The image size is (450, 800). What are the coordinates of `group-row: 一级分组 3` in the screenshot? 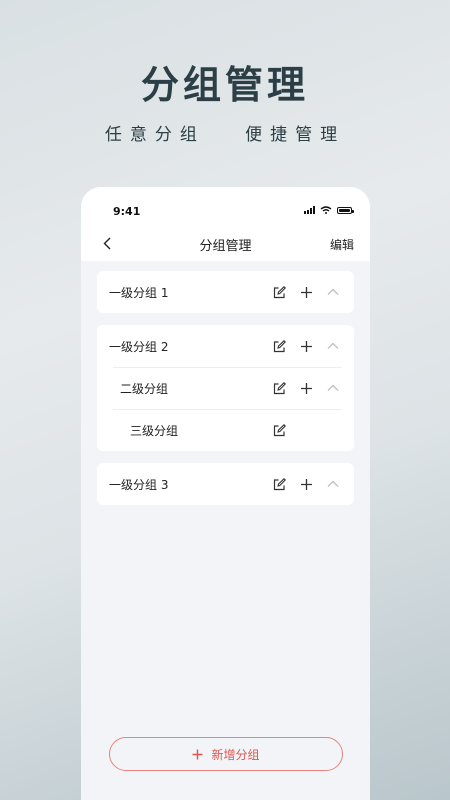 It's located at (225, 484).